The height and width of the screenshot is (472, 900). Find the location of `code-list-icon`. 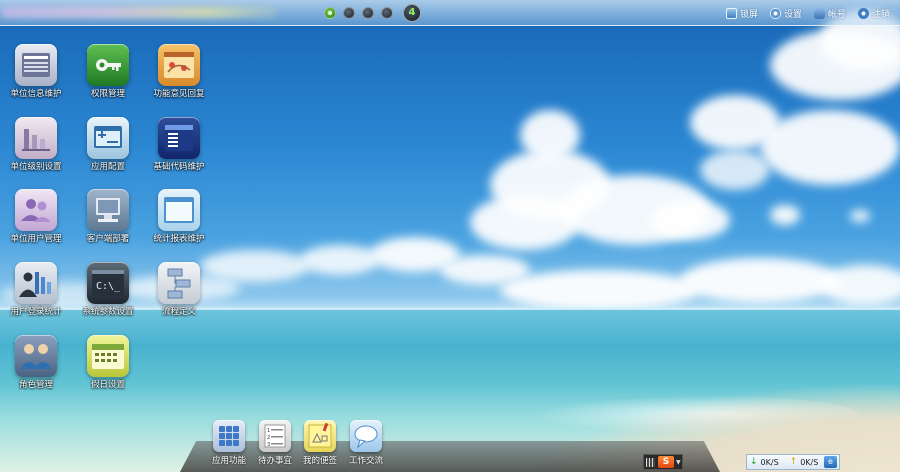

code-list-icon is located at coordinates (179, 138).